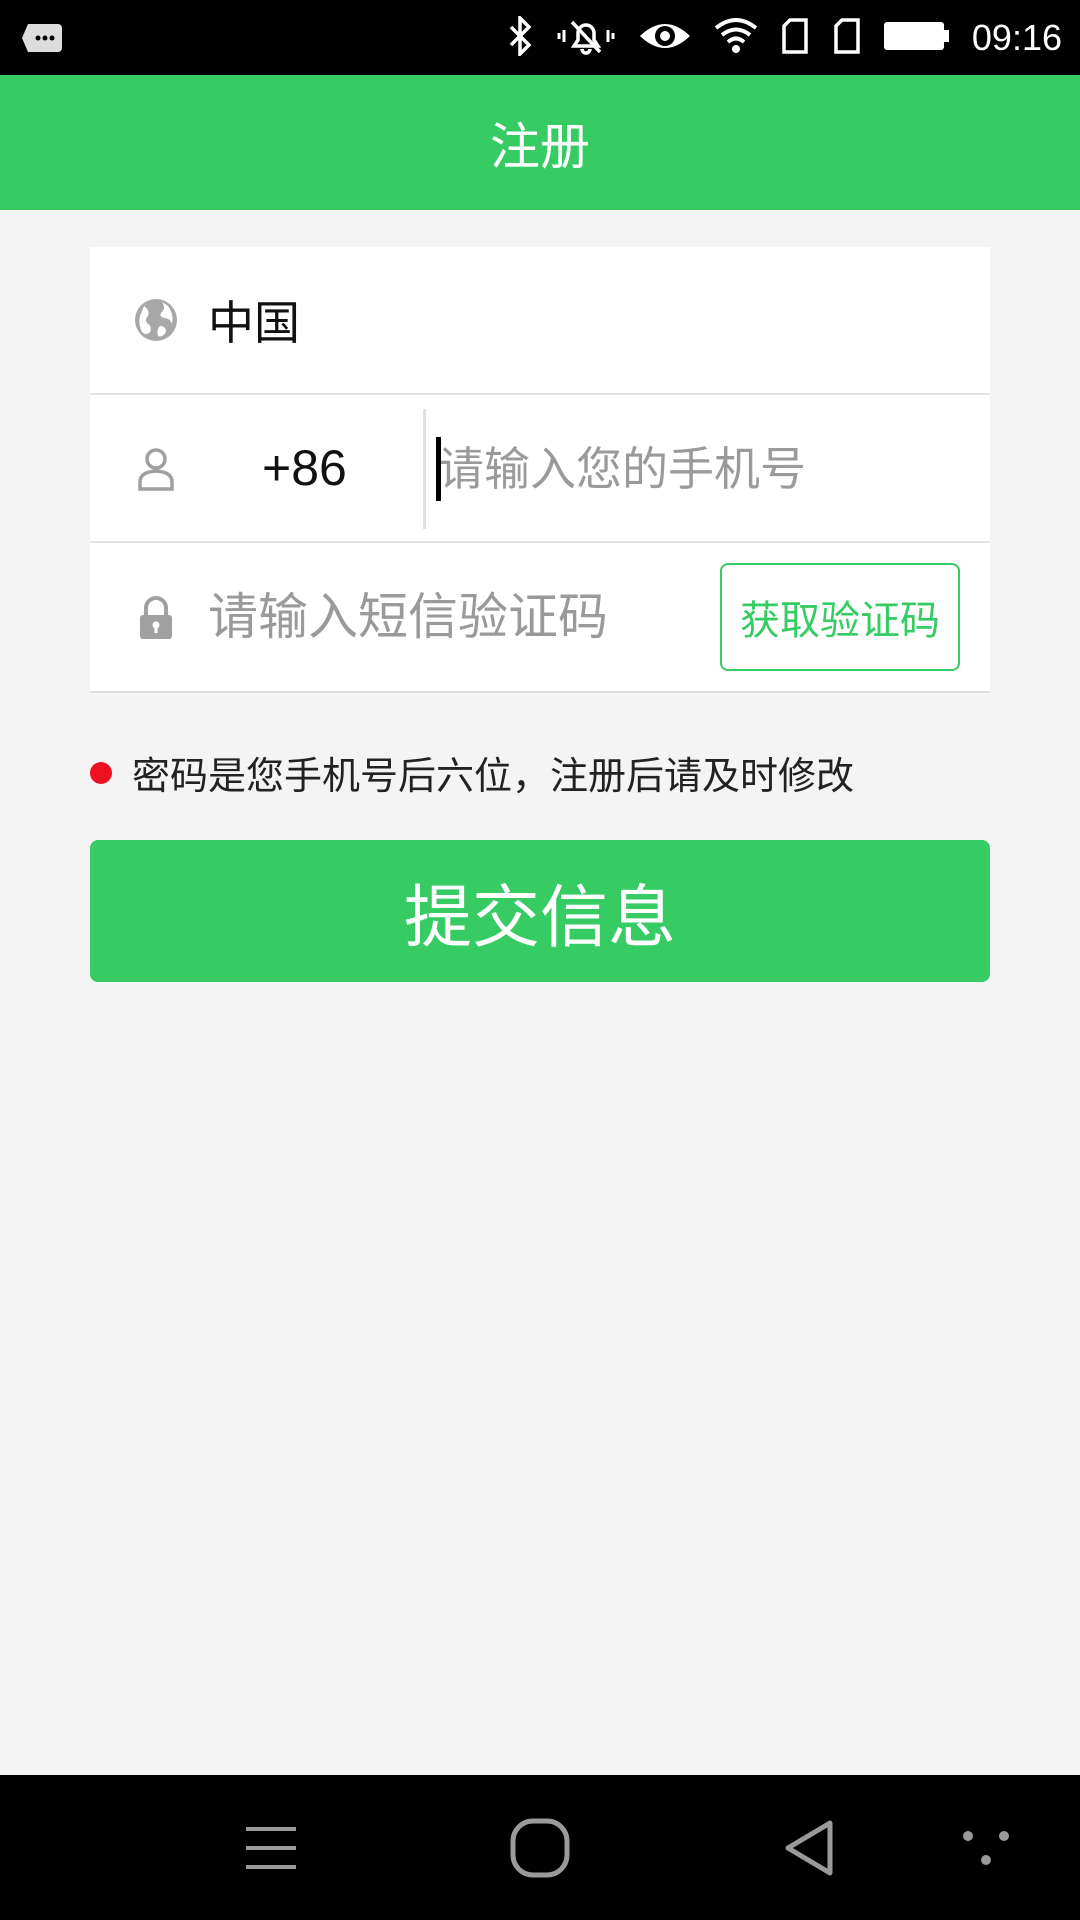 This screenshot has height=1920, width=1080. What do you see at coordinates (424, 469) in the screenshot?
I see `field-divider` at bounding box center [424, 469].